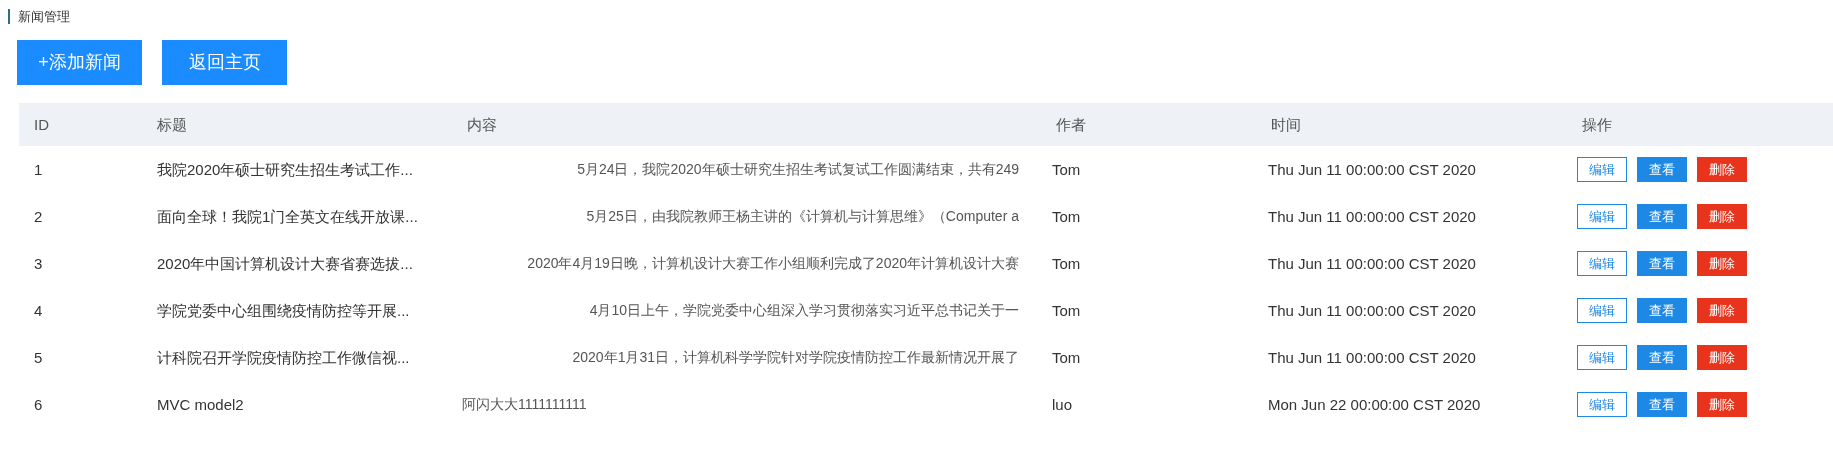 This screenshot has height=451, width=1833. I want to click on column-header: 作者, so click(1071, 124).